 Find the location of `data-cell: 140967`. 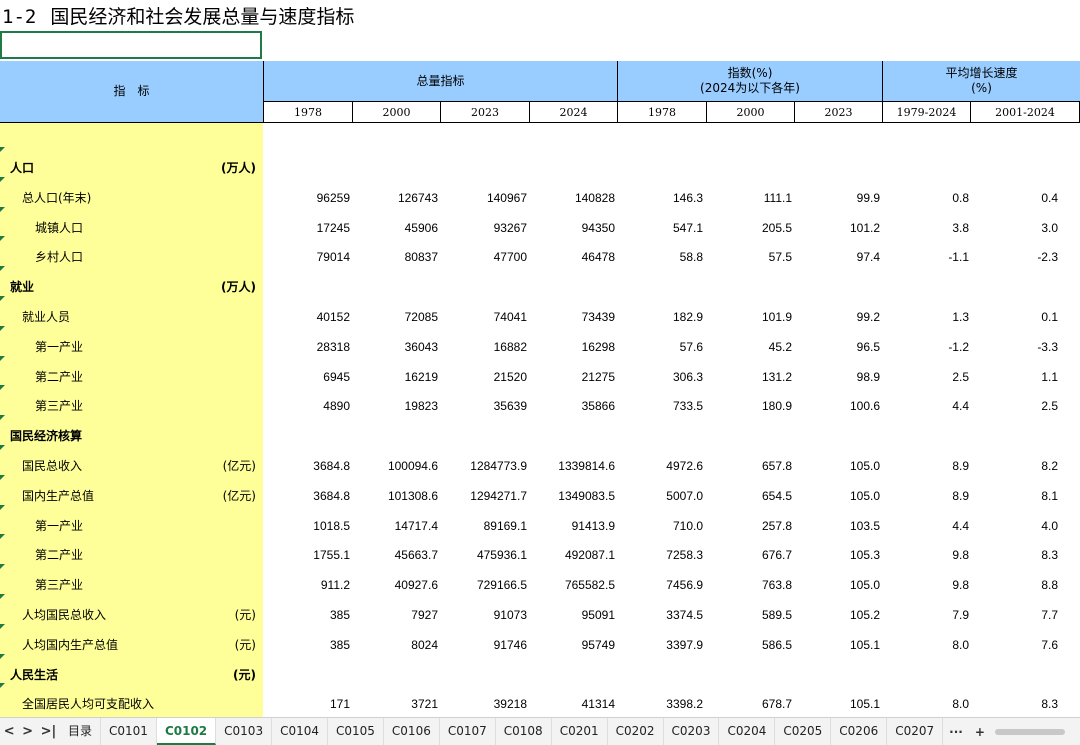

data-cell: 140967 is located at coordinates (485, 198).